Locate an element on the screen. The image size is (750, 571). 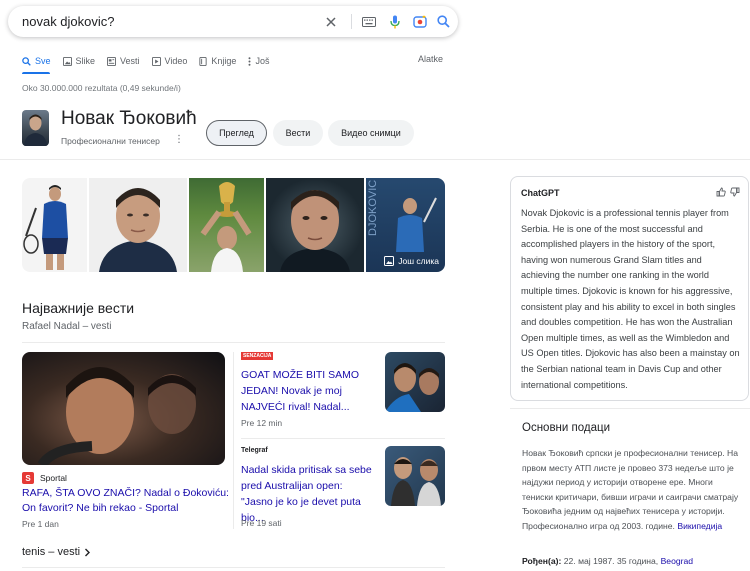
more-news-link: tenis – vesti is located at coordinates (56, 552).